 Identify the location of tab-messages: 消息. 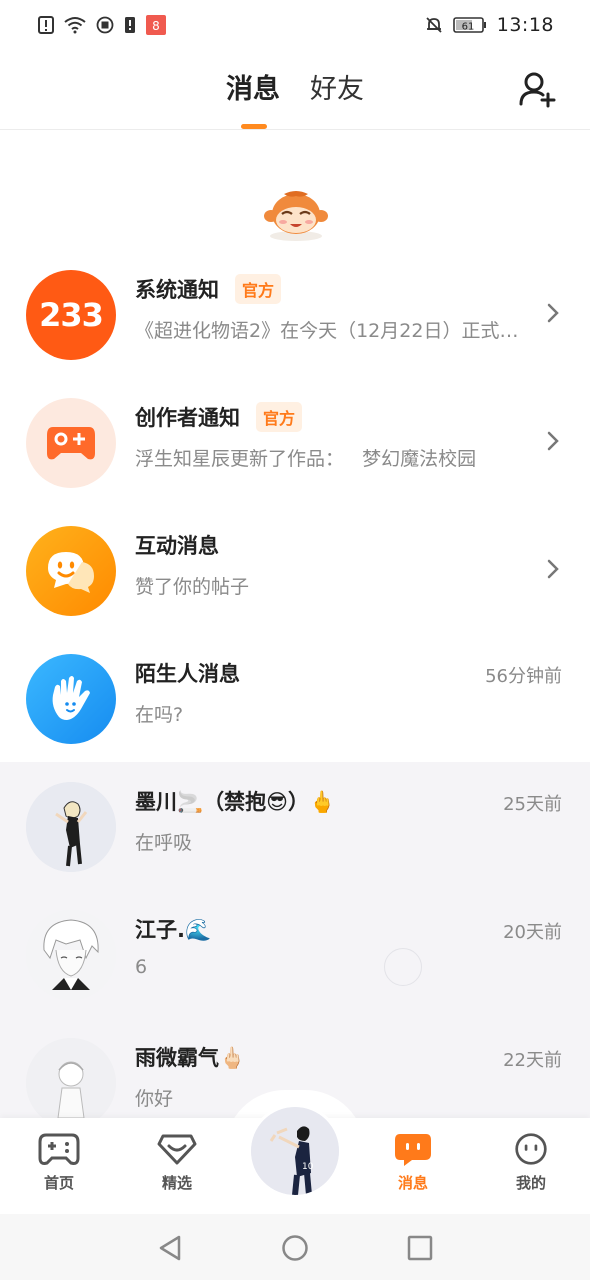
(253, 90).